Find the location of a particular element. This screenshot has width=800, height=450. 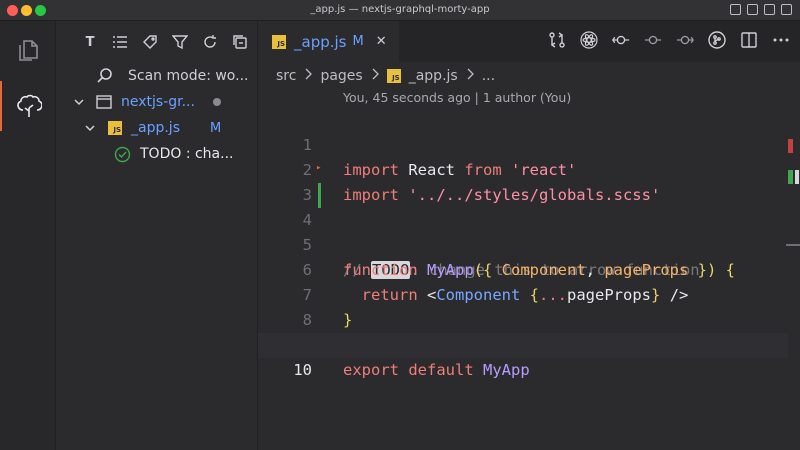

tab-app-js: JS _app.js M ✕ is located at coordinates (328, 41).